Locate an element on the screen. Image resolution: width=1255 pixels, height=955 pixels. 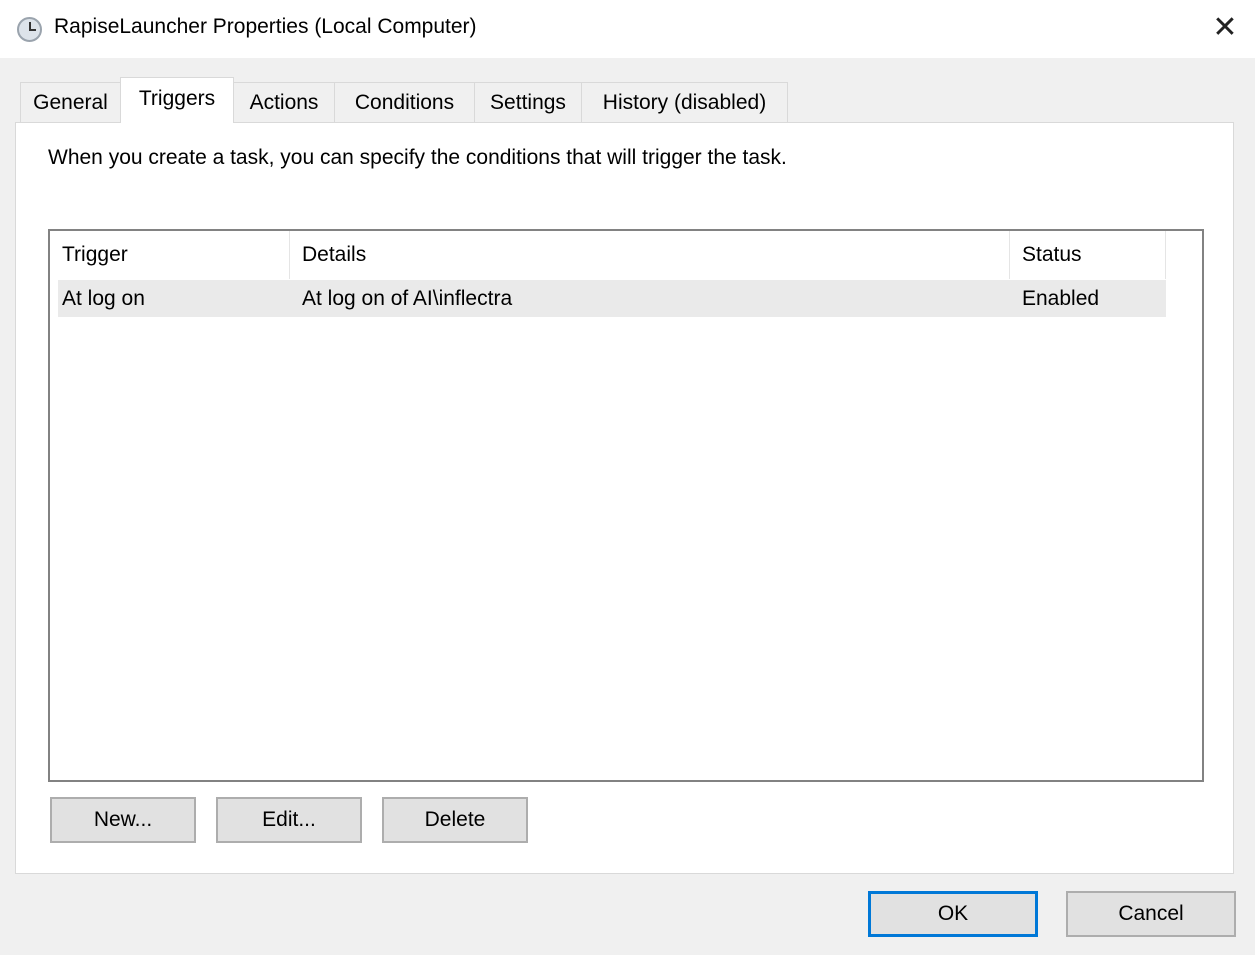
cell-details: At log on of AI\inflectra is located at coordinates (407, 298).